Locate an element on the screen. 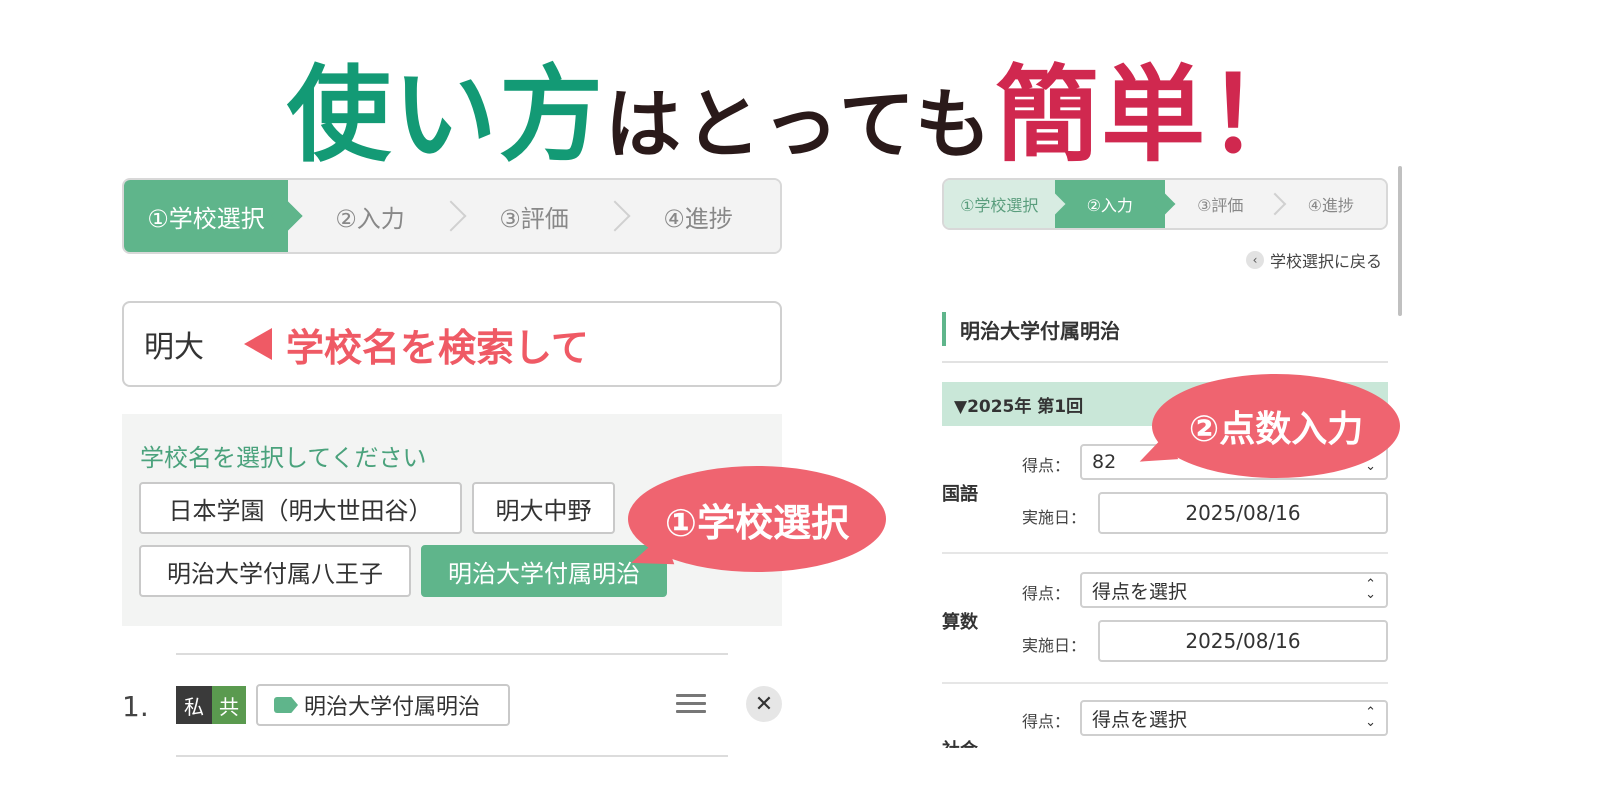  subject-label: 算数 is located at coordinates (960, 622).